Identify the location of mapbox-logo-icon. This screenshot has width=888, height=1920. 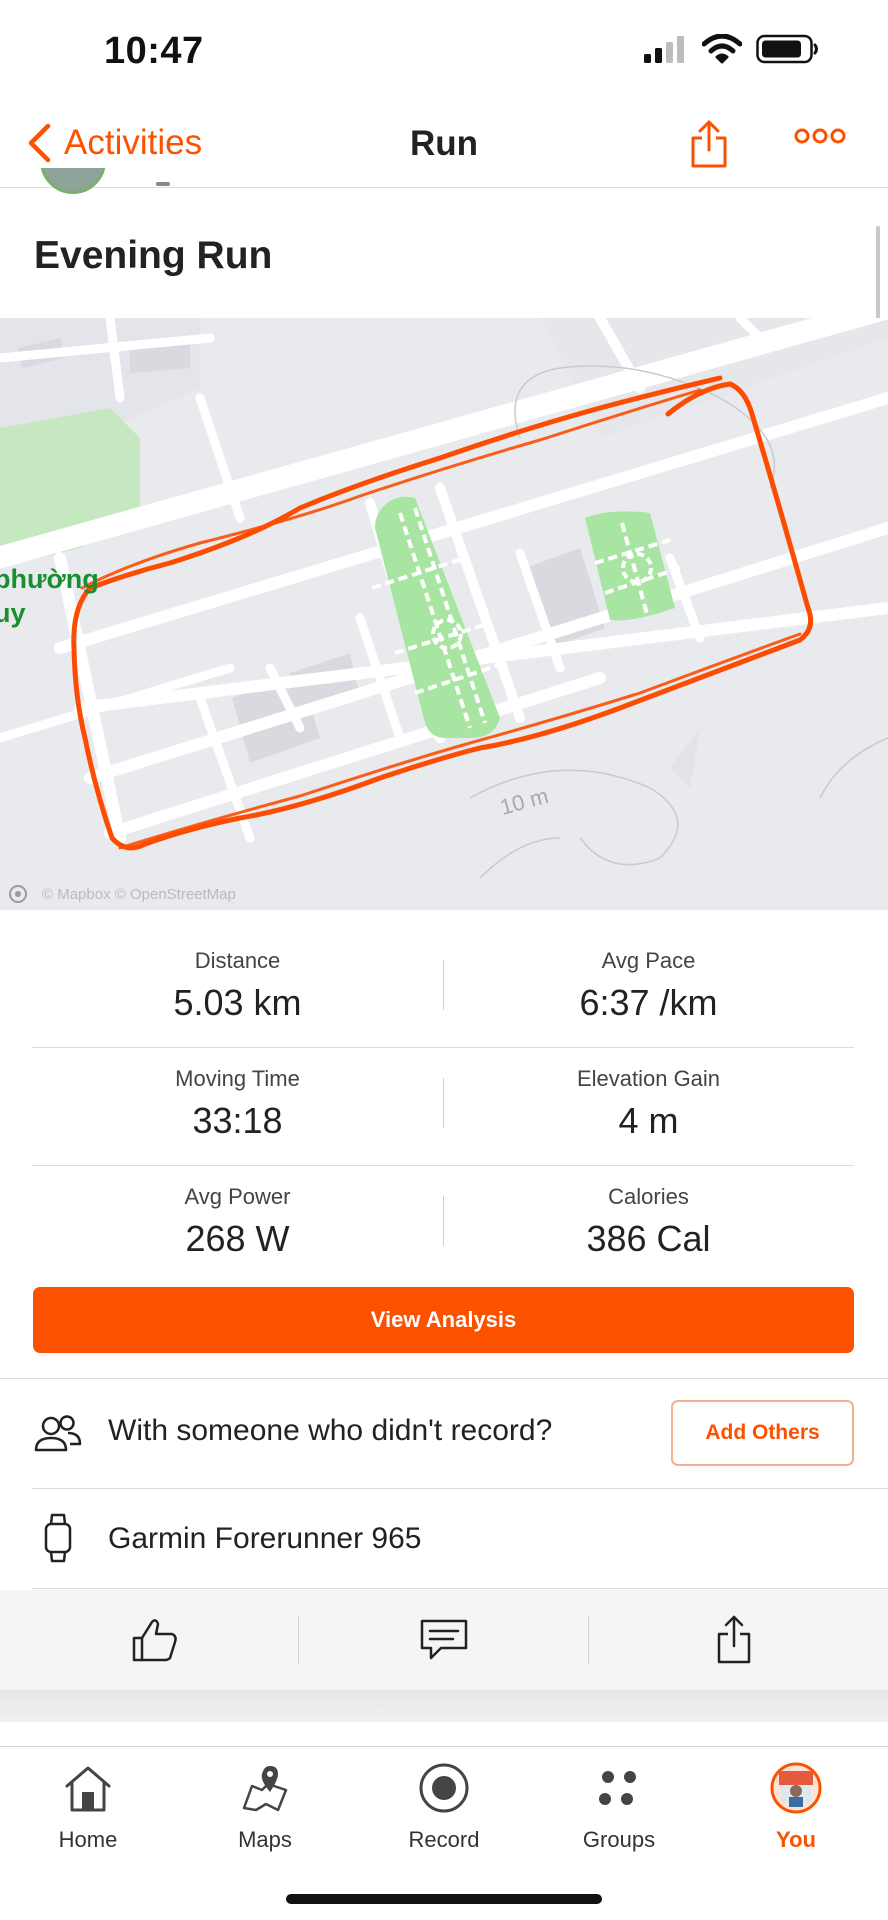
(18, 894).